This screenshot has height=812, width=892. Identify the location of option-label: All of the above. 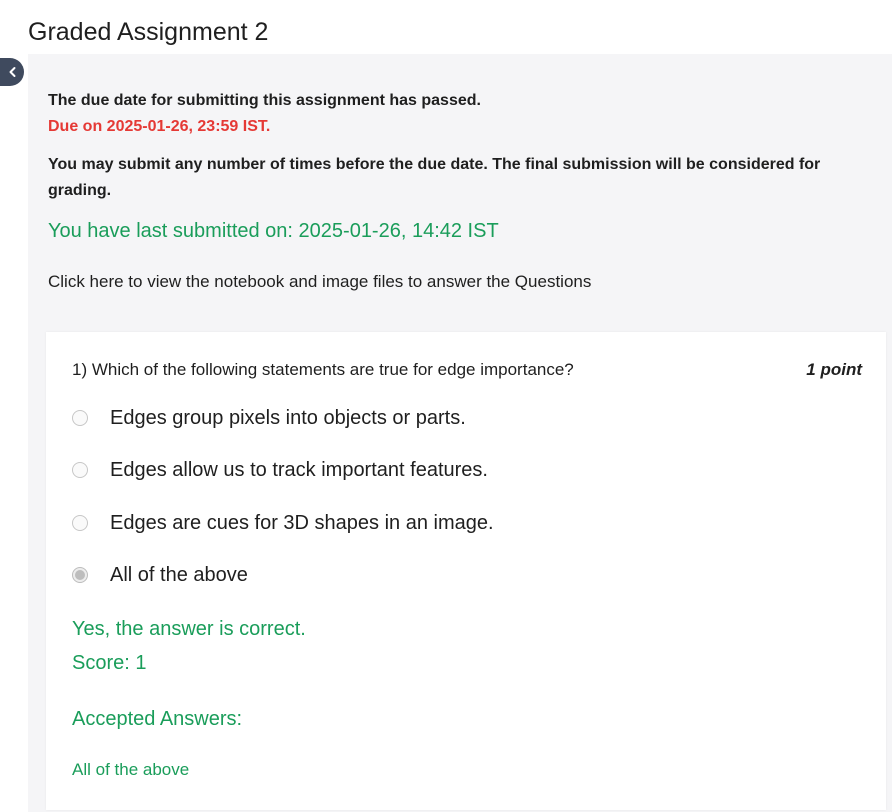
(179, 574).